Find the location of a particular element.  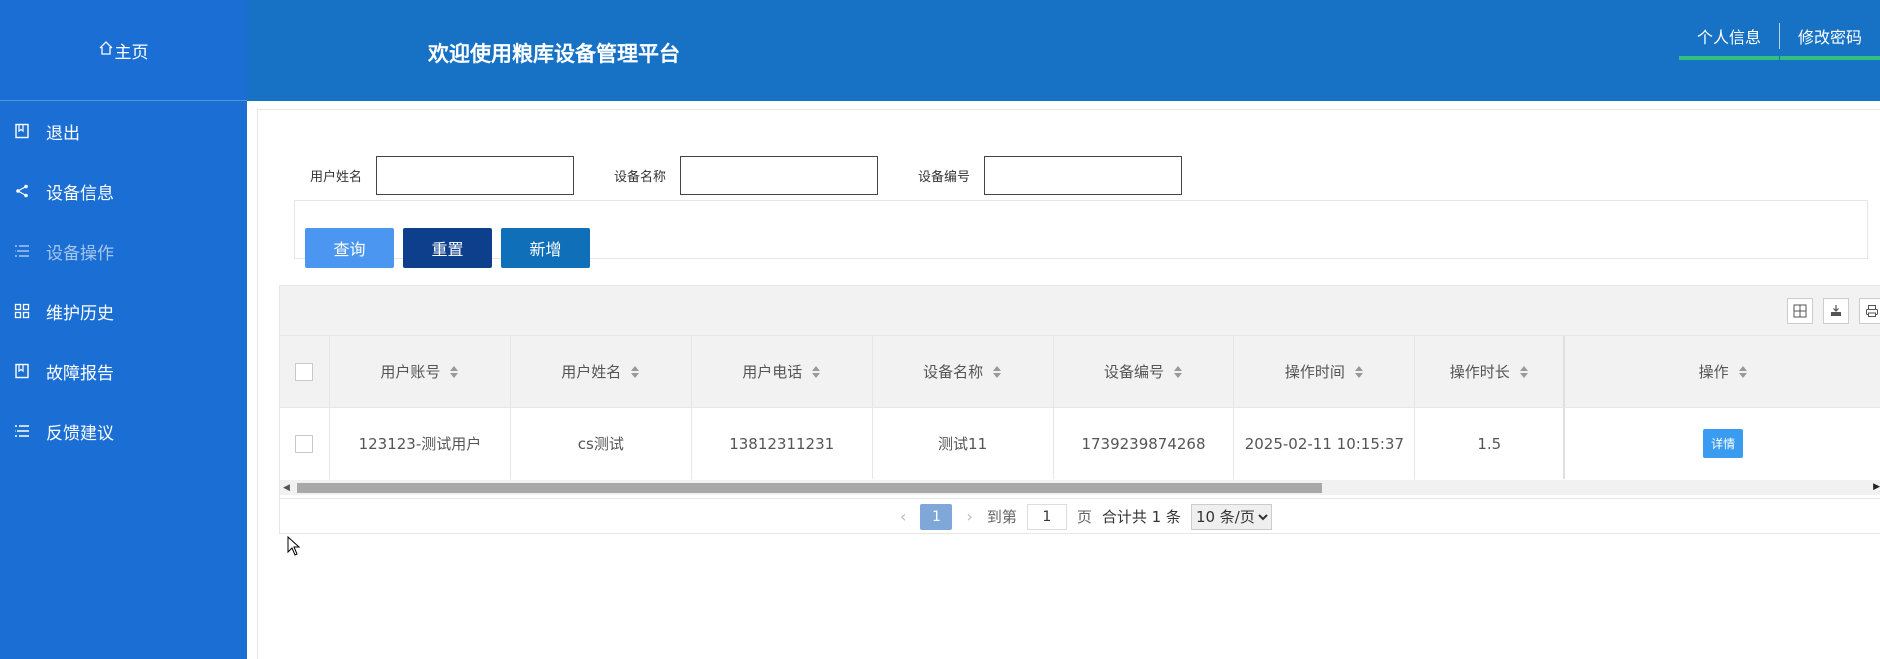

col-duration: 操作时长 is located at coordinates (1490, 371).